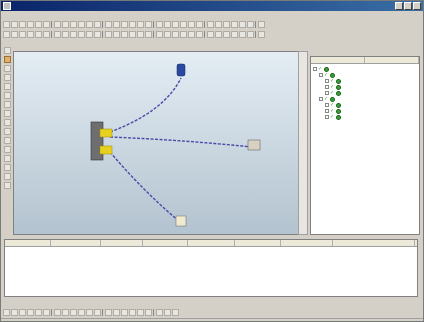  What do you see at coordinates (211, 293) in the screenshot?
I see `table-row` at bounding box center [211, 293].